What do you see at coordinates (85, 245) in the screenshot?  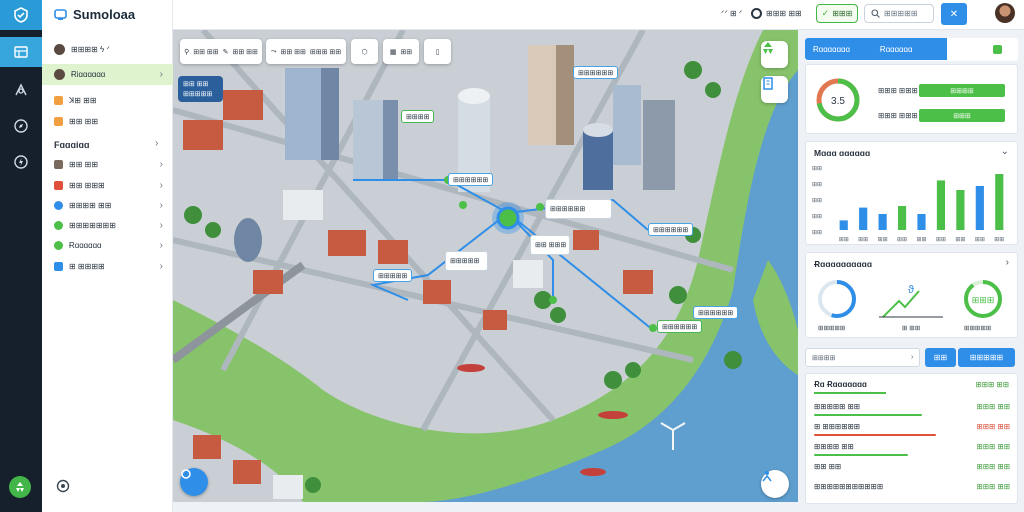 I see `sidebar-item-label: Ɍɑɑɑɑɑɑ` at bounding box center [85, 245].